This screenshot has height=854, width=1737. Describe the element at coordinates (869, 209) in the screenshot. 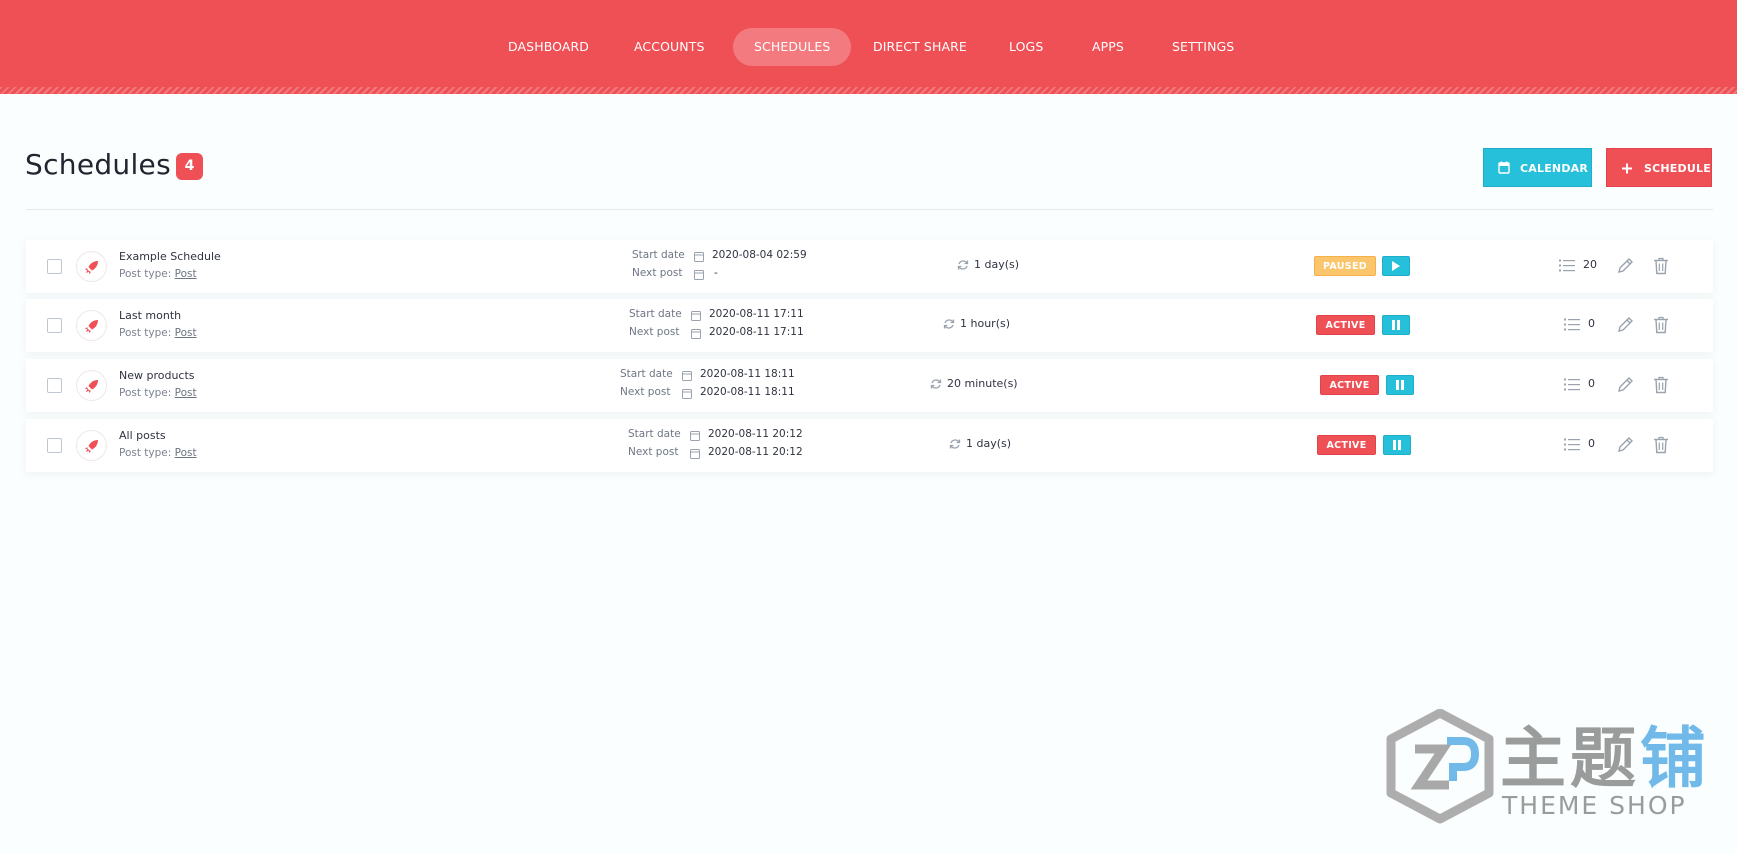

I see `title-divider` at that location.